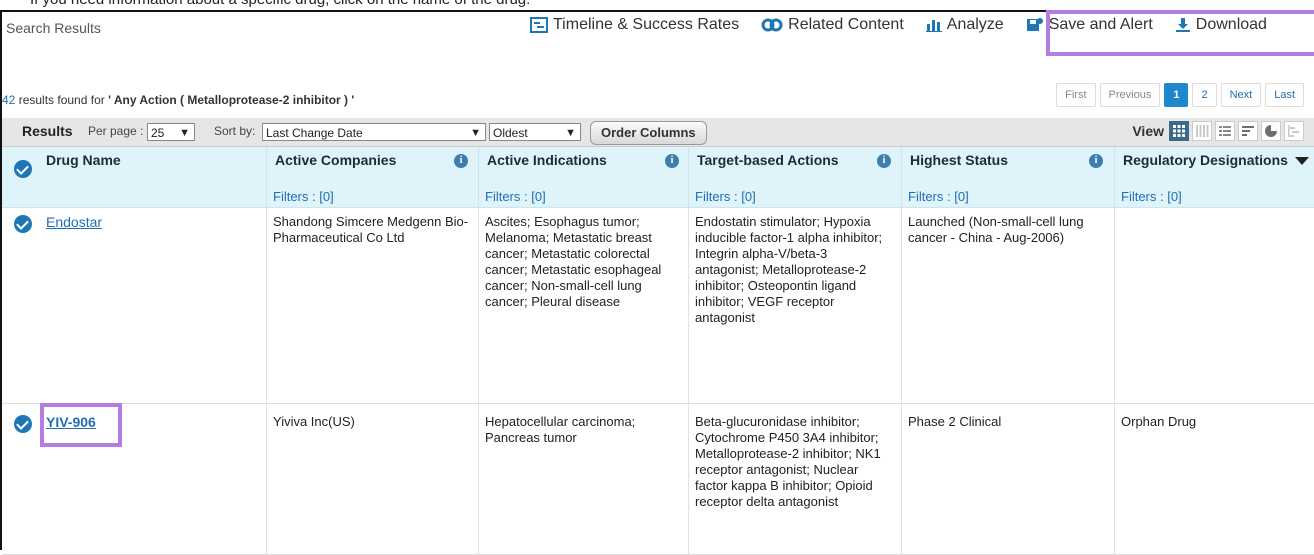 The height and width of the screenshot is (555, 1314). I want to click on per-page-label: Per page :, so click(116, 131).